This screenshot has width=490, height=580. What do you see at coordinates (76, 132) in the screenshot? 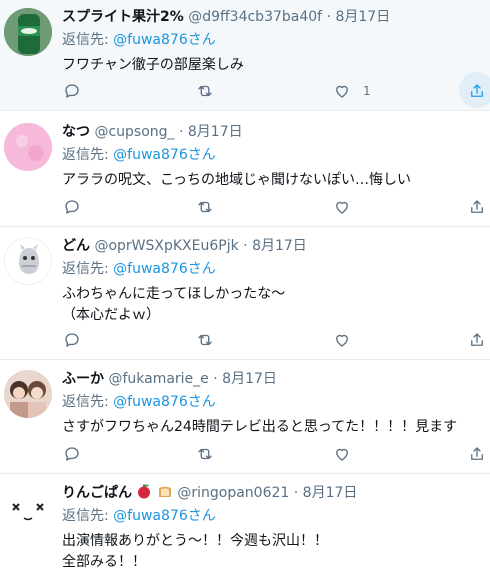
I see `display-name: なつ` at bounding box center [76, 132].